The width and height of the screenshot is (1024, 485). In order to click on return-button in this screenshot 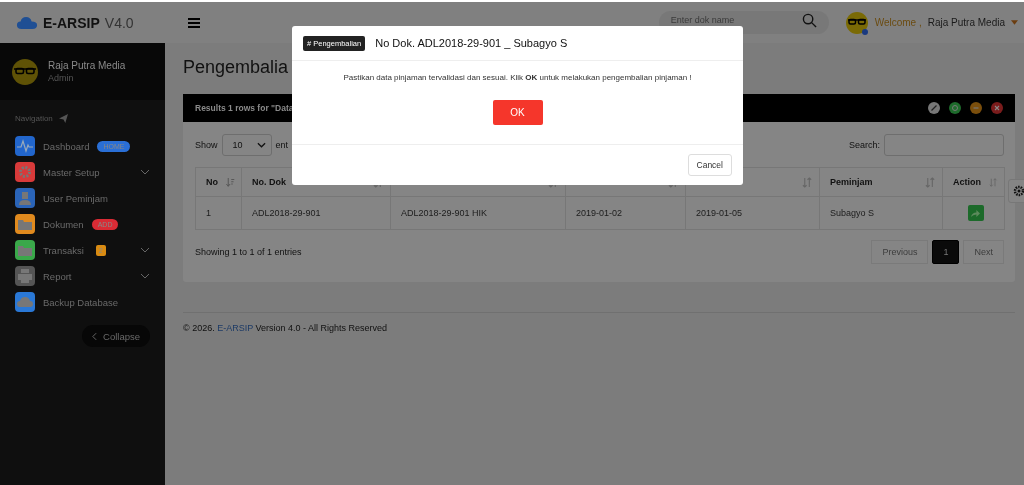, I will do `click(975, 213)`.